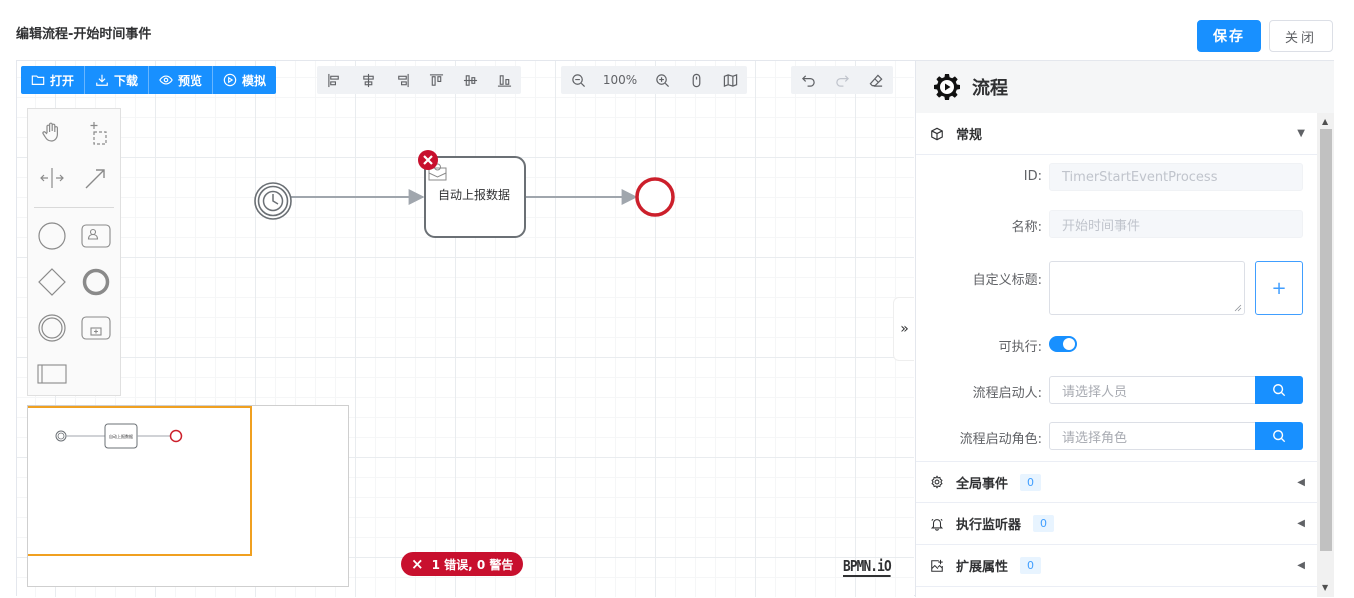 This screenshot has height=598, width=1354. Describe the element at coordinates (1279, 288) in the screenshot. I see `add-custom-title-button: +` at that location.